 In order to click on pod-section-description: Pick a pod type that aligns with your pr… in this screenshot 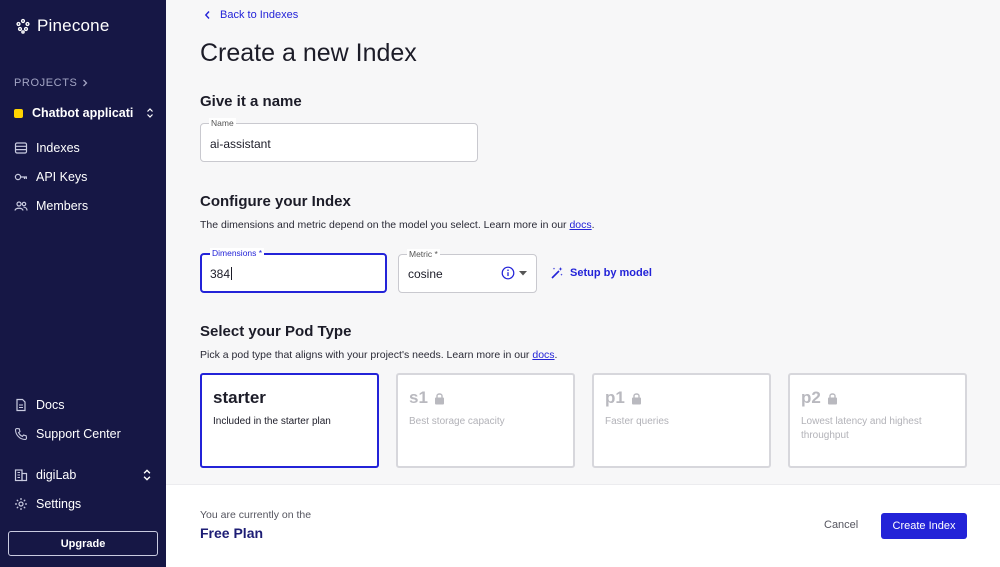, I will do `click(378, 355)`.